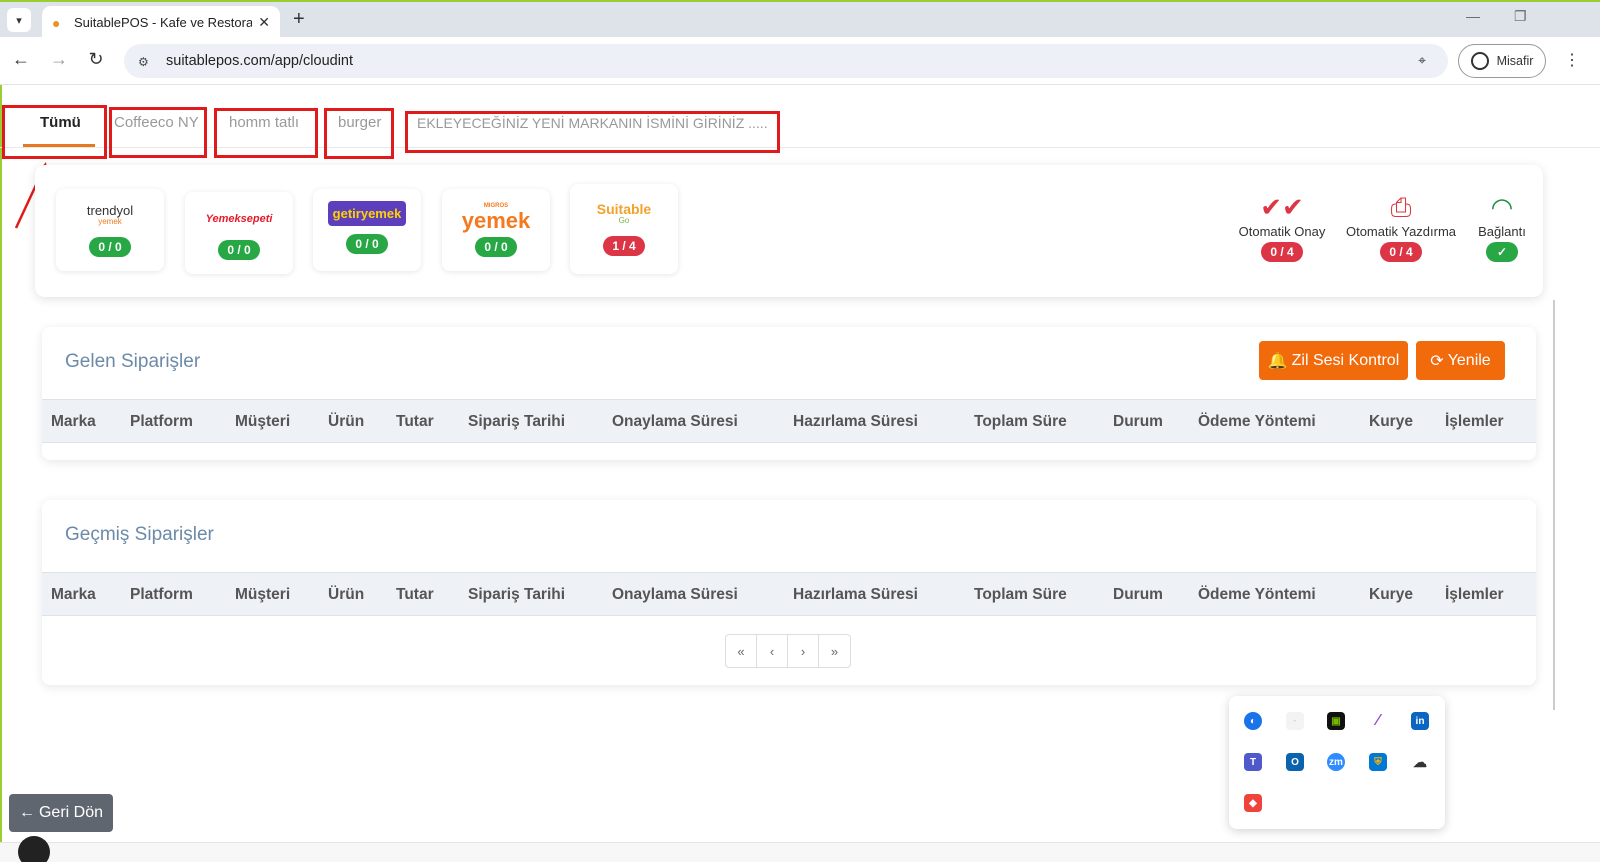 The height and width of the screenshot is (862, 1600). Describe the element at coordinates (163, 22) in the screenshot. I see `browser-tab-title: SuitablePOS - Kafe ve Restoran` at that location.